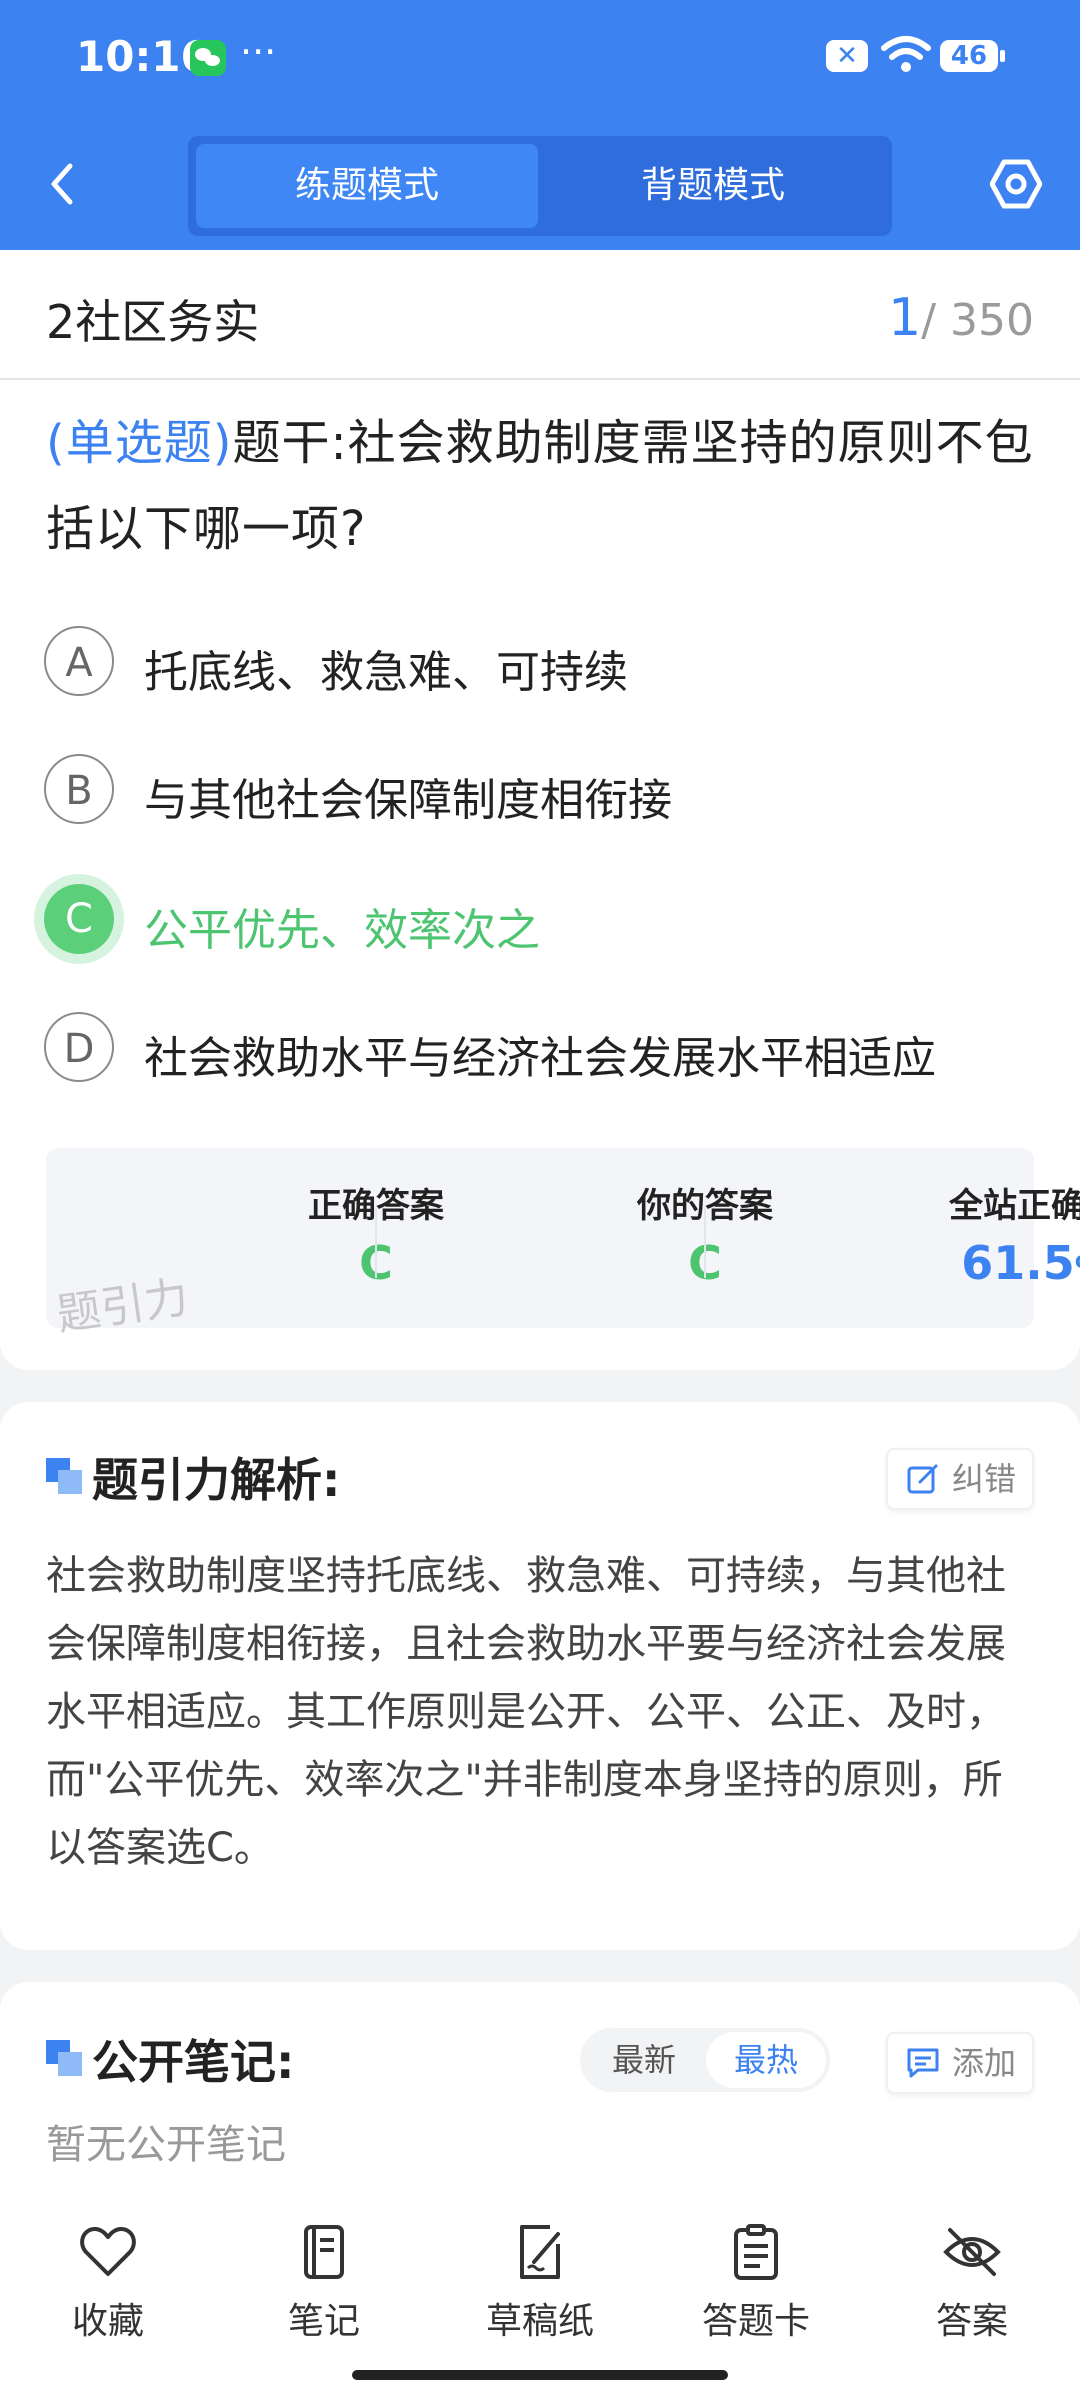 The height and width of the screenshot is (2400, 1080). What do you see at coordinates (983, 1479) in the screenshot?
I see `report-error-label: 纠错` at bounding box center [983, 1479].